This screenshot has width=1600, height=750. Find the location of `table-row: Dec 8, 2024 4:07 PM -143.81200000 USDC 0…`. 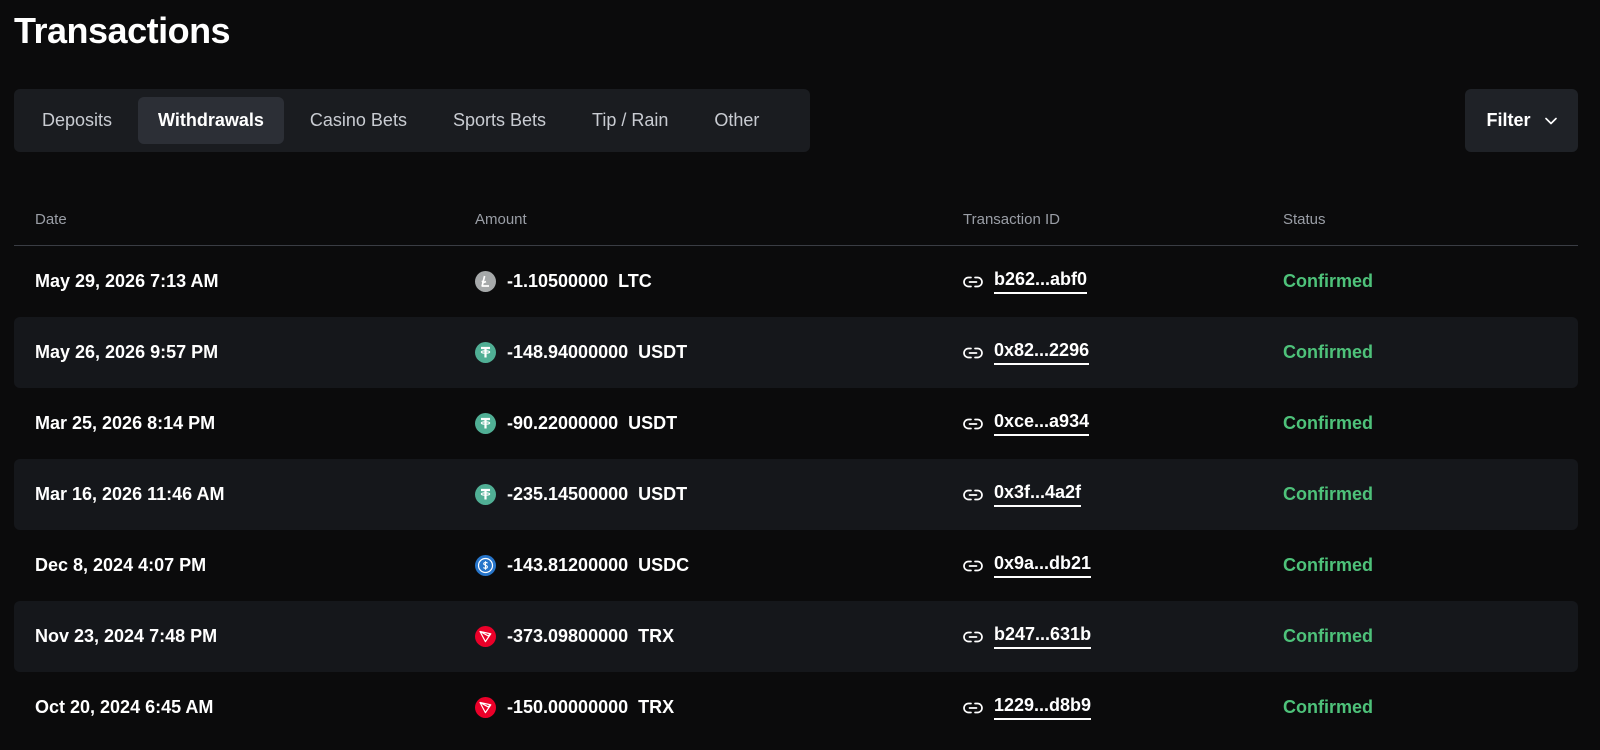

table-row: Dec 8, 2024 4:07 PM -143.81200000 USDC 0… is located at coordinates (796, 565).